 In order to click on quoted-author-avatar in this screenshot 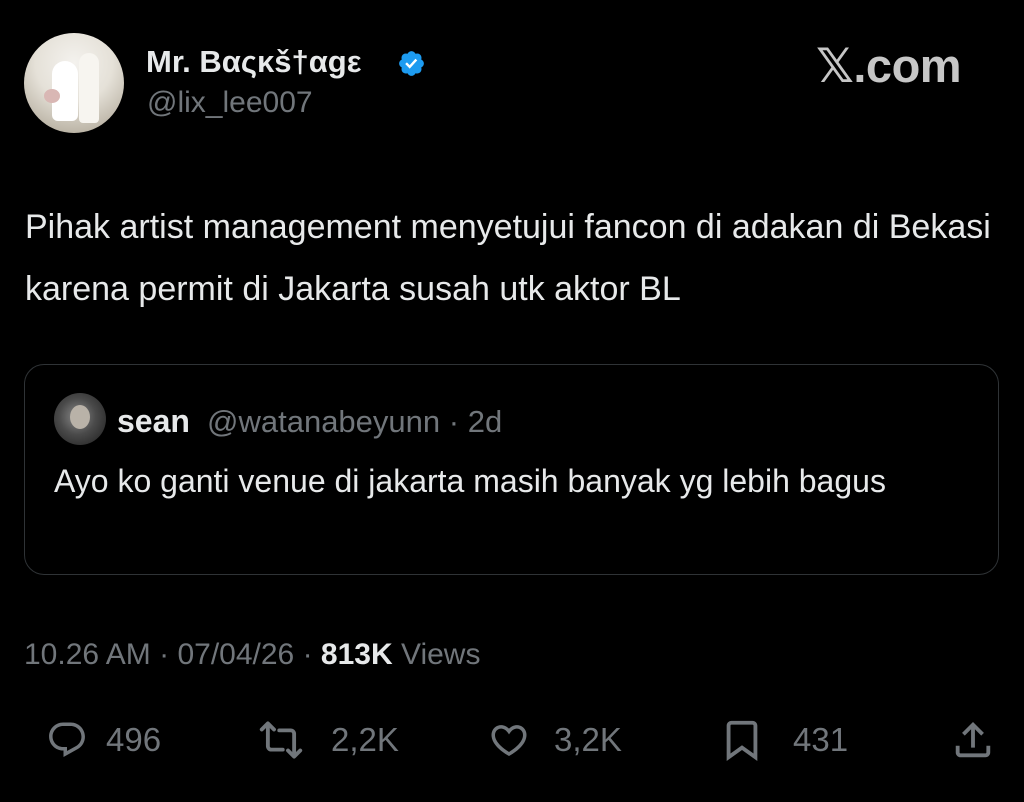, I will do `click(80, 419)`.